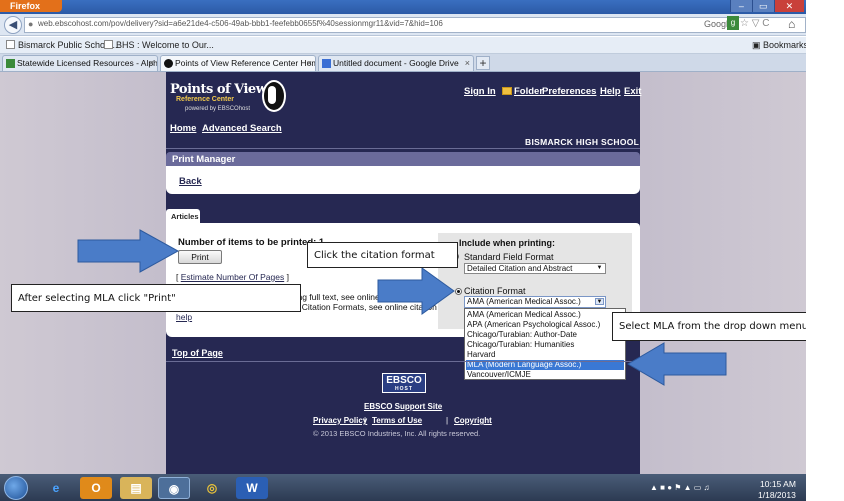  I want to click on option-vancouver: Vancouver/ICMJE, so click(545, 375).